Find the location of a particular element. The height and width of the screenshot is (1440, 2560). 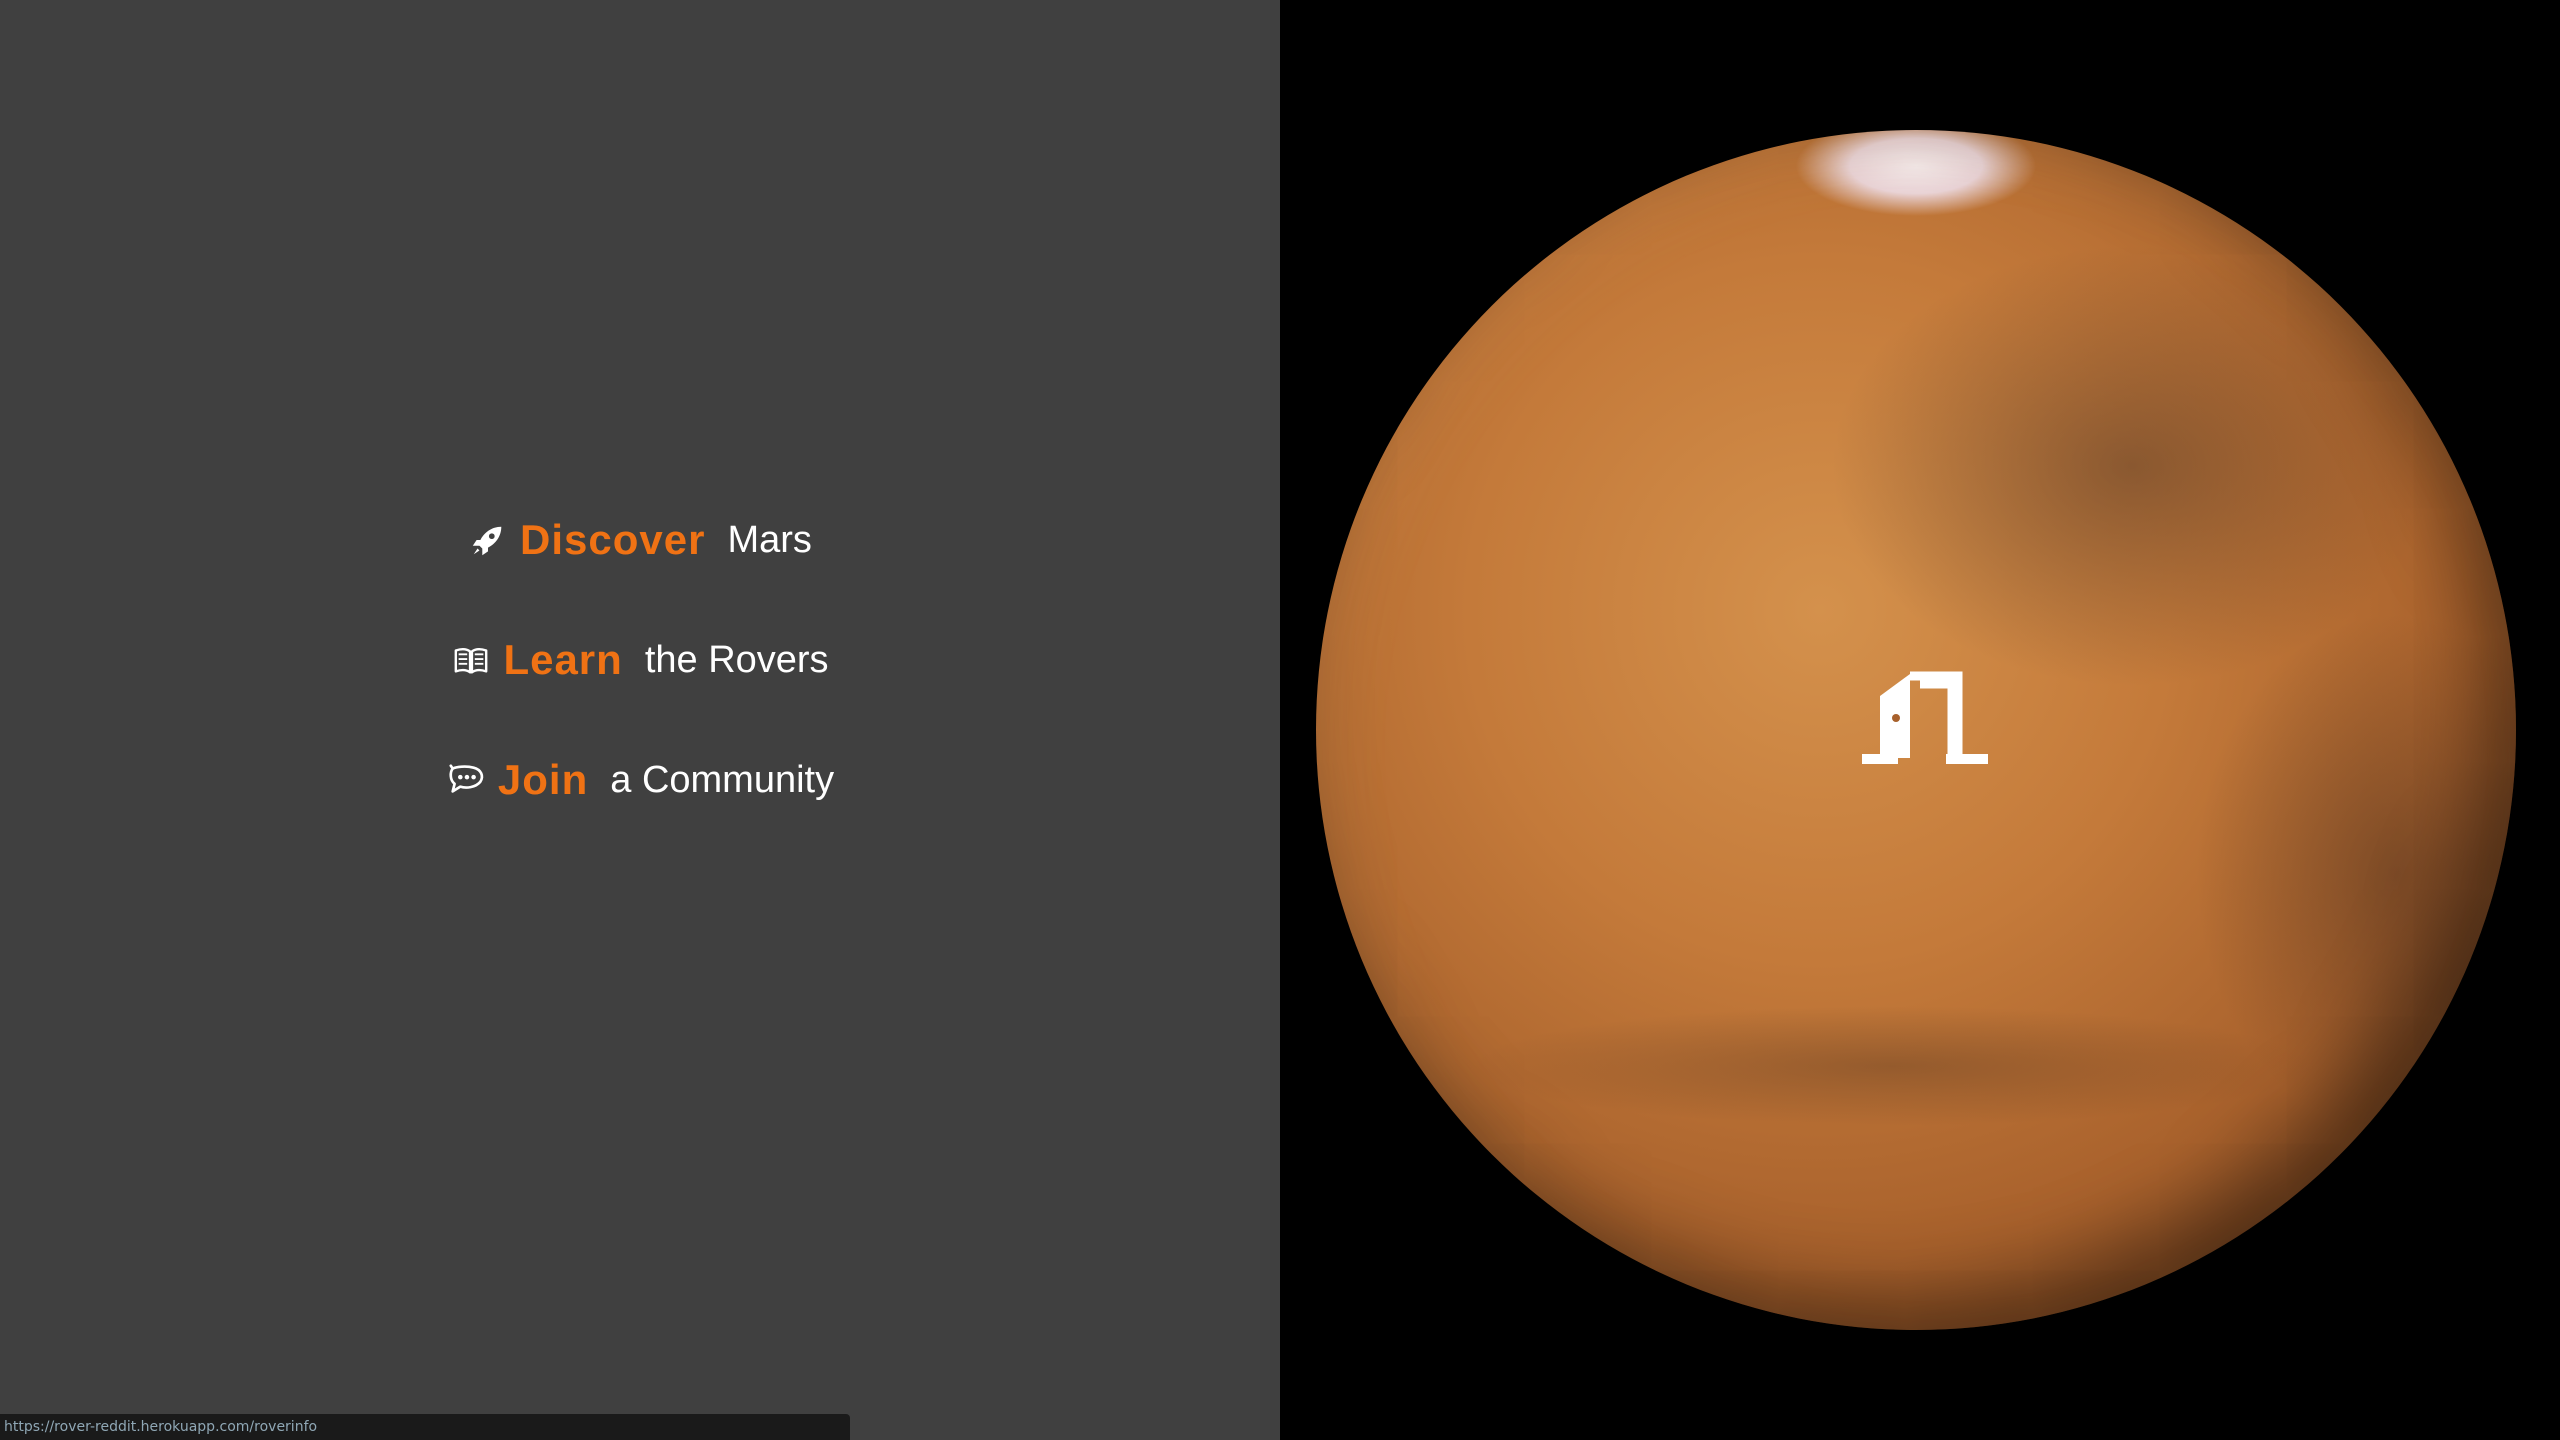

discover-label: Discover is located at coordinates (613, 539).